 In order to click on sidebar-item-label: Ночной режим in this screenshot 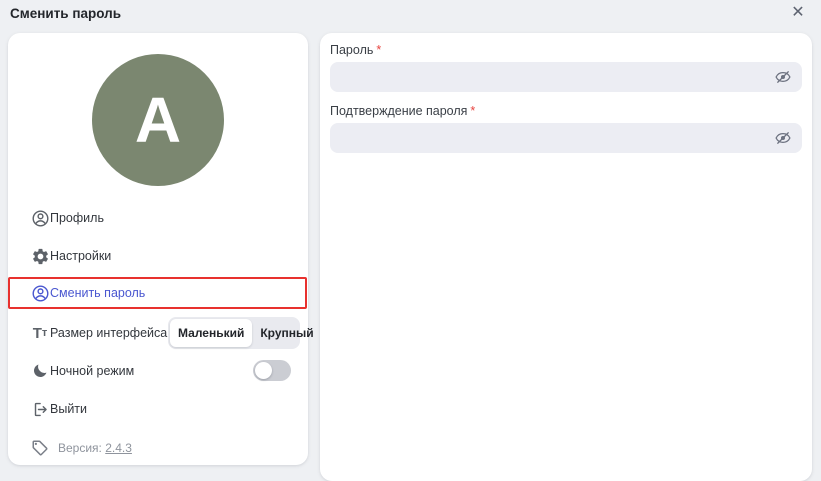, I will do `click(92, 371)`.